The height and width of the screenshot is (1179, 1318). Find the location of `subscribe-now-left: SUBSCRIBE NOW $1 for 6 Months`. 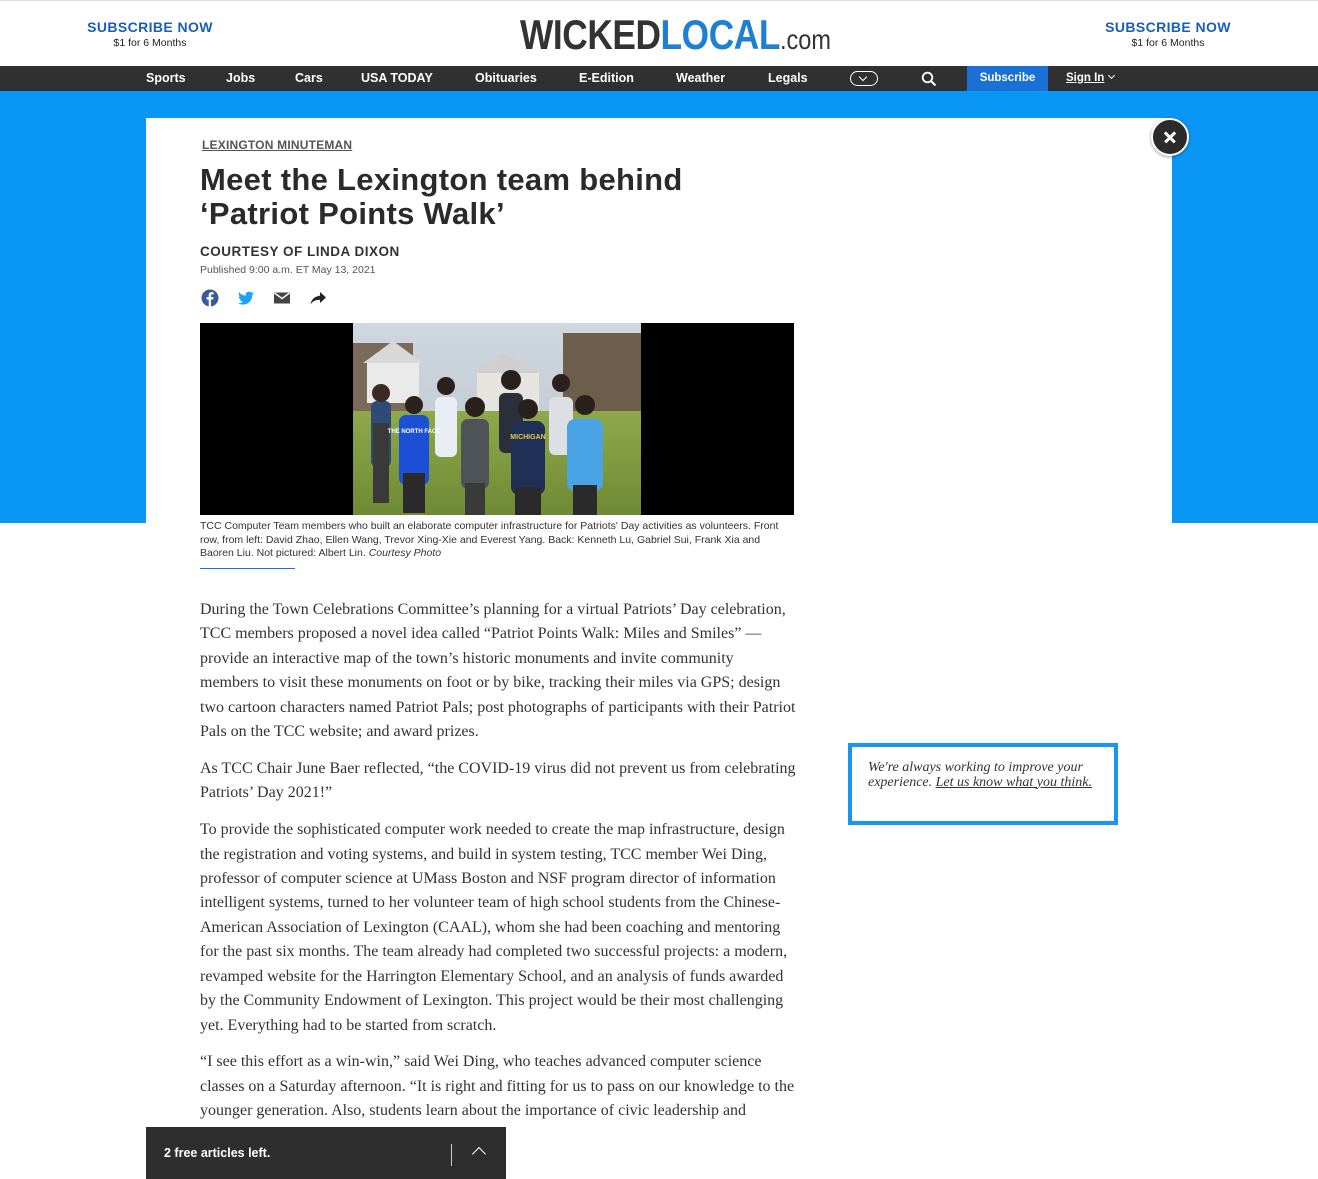

subscribe-now-left: SUBSCRIBE NOW $1 for 6 Months is located at coordinates (150, 34).